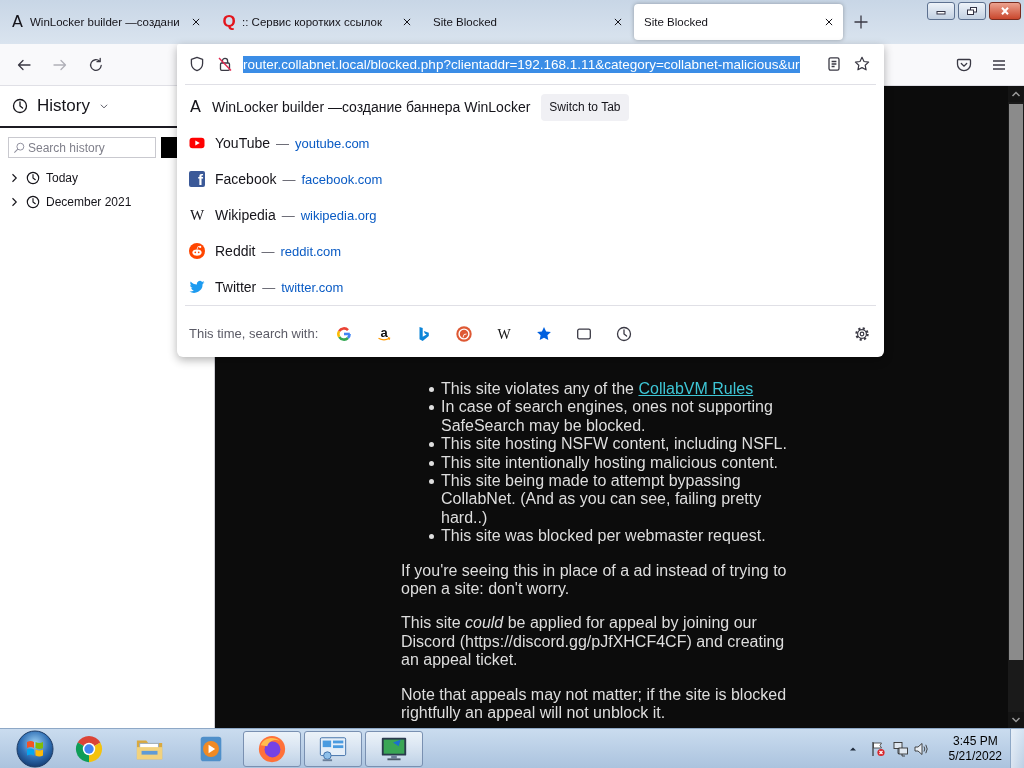 Image resolution: width=1024 pixels, height=768 pixels. I want to click on facebook-favicon: f, so click(197, 179).